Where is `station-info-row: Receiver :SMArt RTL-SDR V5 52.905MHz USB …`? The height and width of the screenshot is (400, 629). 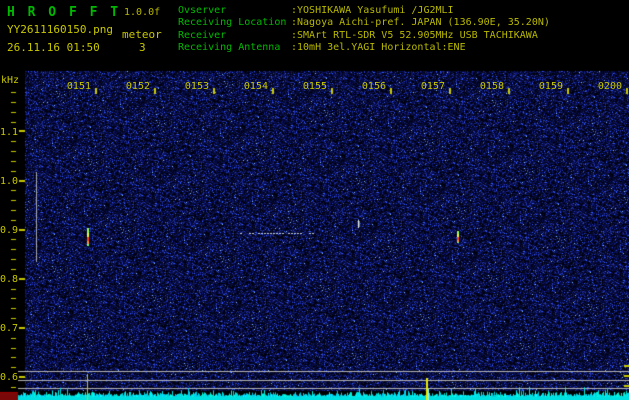
station-info-row: Receiver :SMArt RTL-SDR V5 52.905MHz USB … is located at coordinates (358, 36).